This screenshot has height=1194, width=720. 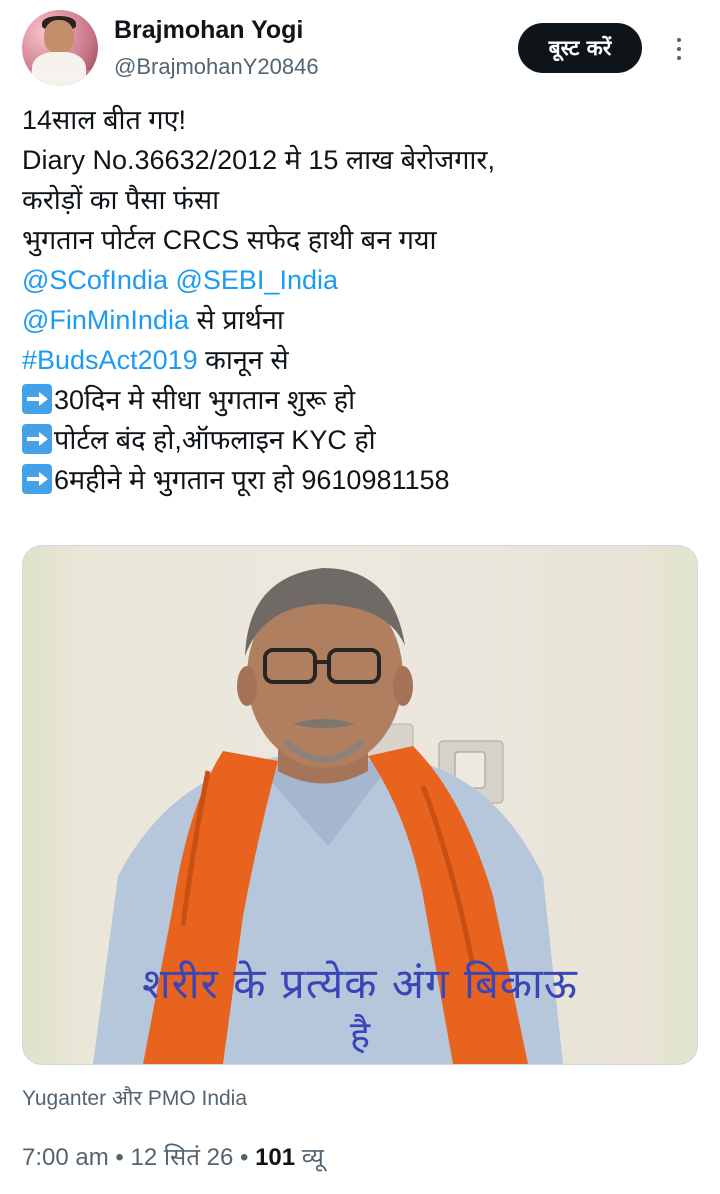 I want to click on post-date: 12 सितं 26, so click(x=181, y=1157).